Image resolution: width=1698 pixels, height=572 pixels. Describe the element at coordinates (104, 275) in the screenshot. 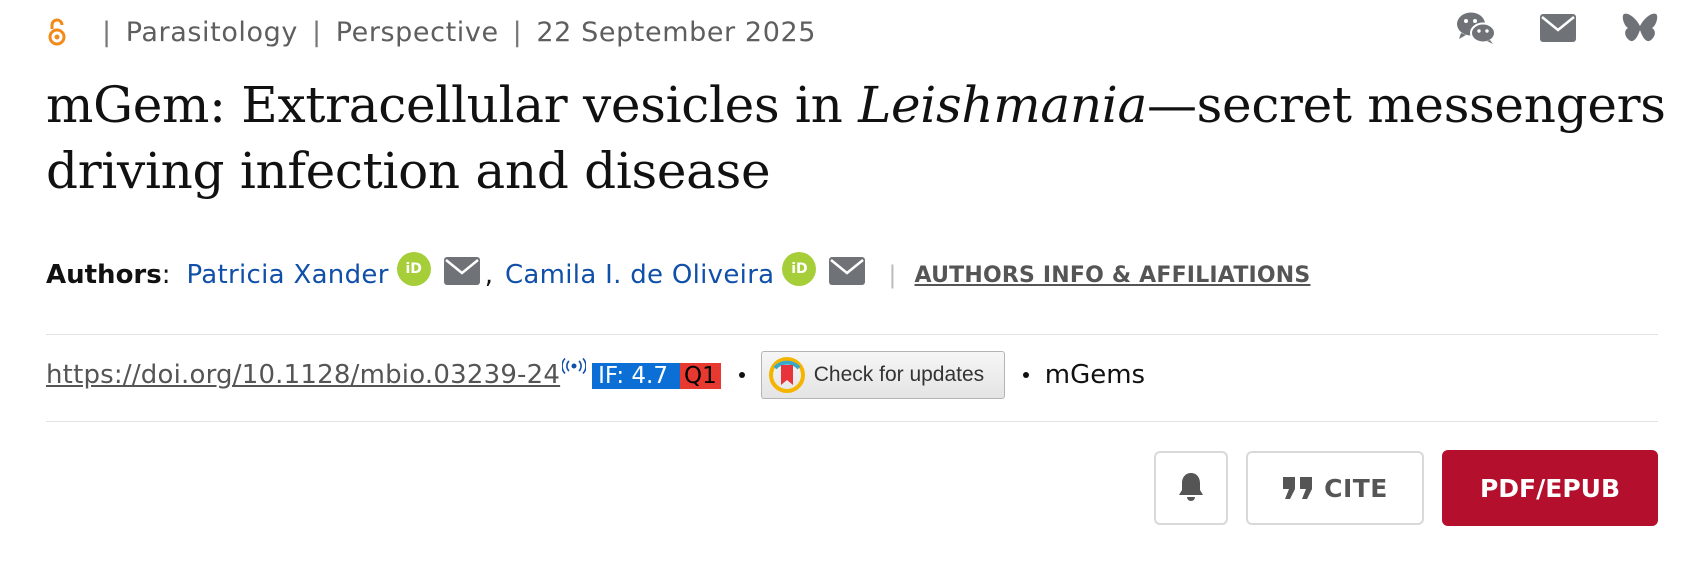

I see `authors-label: Authors` at that location.